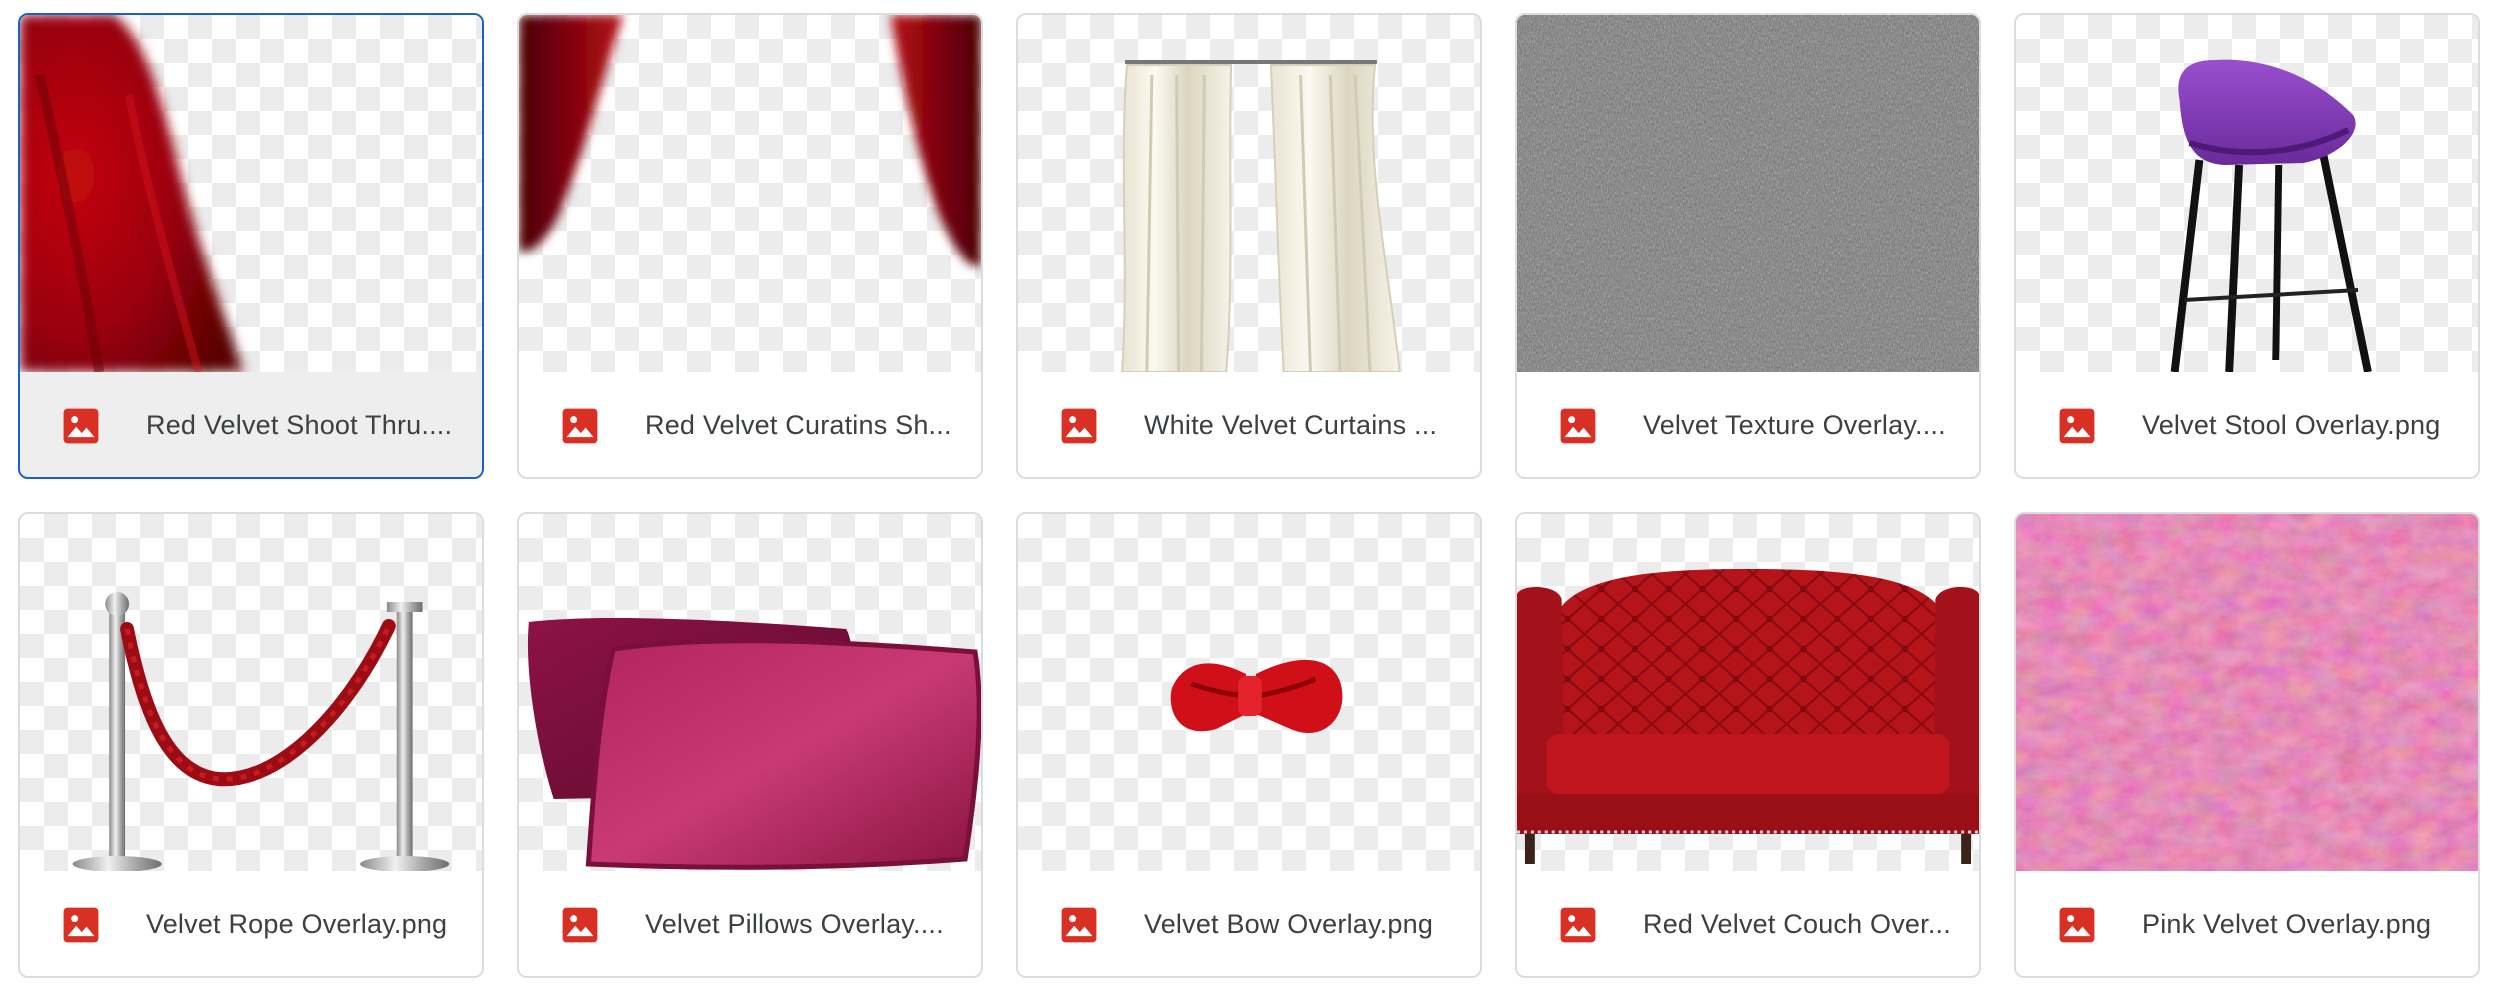  Describe the element at coordinates (2291, 425) in the screenshot. I see `file-name: Velvet Stool Overlay.png` at that location.